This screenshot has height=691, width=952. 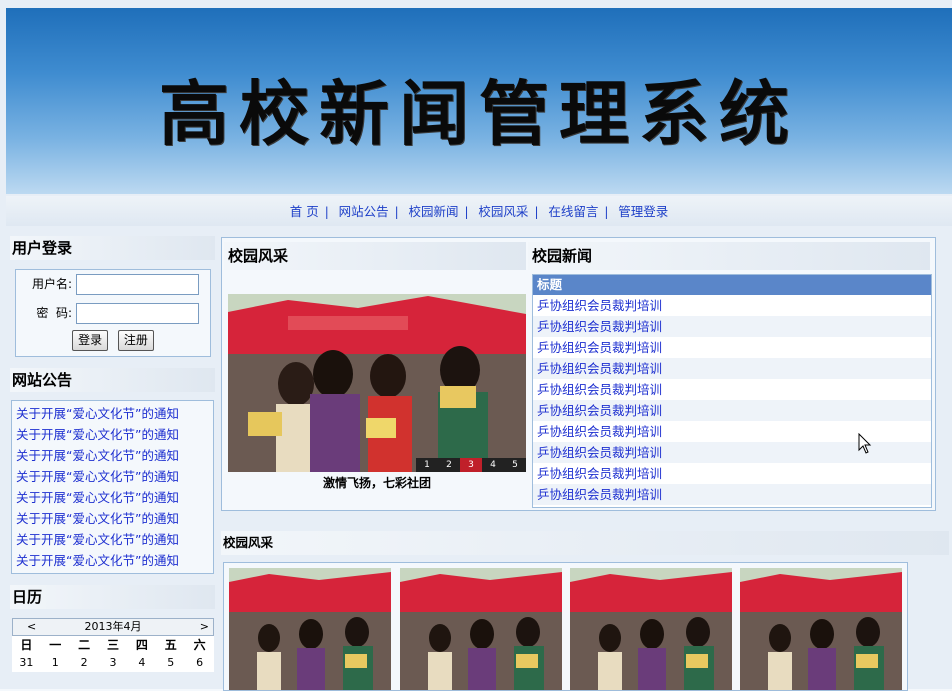 I want to click on calendar-day: 3, so click(x=113, y=663).